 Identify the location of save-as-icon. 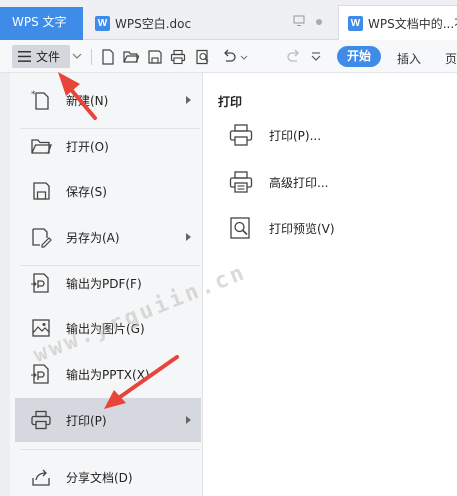
(42, 238).